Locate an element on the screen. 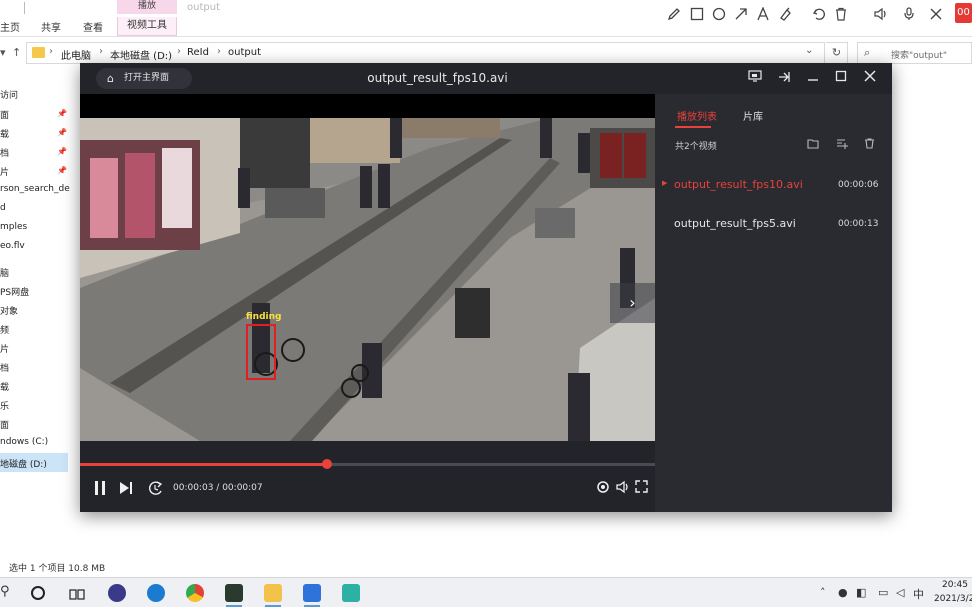  nav-item-video-flv: eo.flv is located at coordinates (12, 246).